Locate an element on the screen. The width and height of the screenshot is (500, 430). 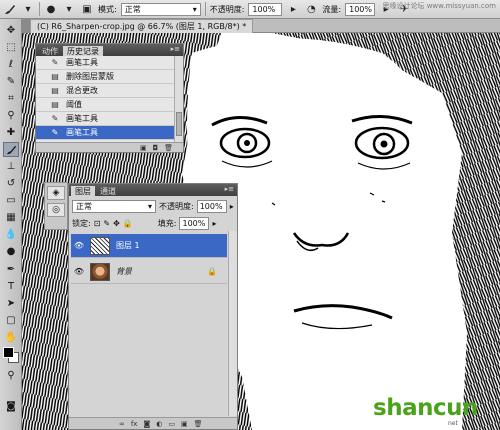
history-list: ✎ 画笔工具 ▤ 删除图层蒙版 ▤ 混合更改 ▤ 阈值 ✎ 画笔工具 ✎ 画笔工具 is located at coordinates (106, 100).